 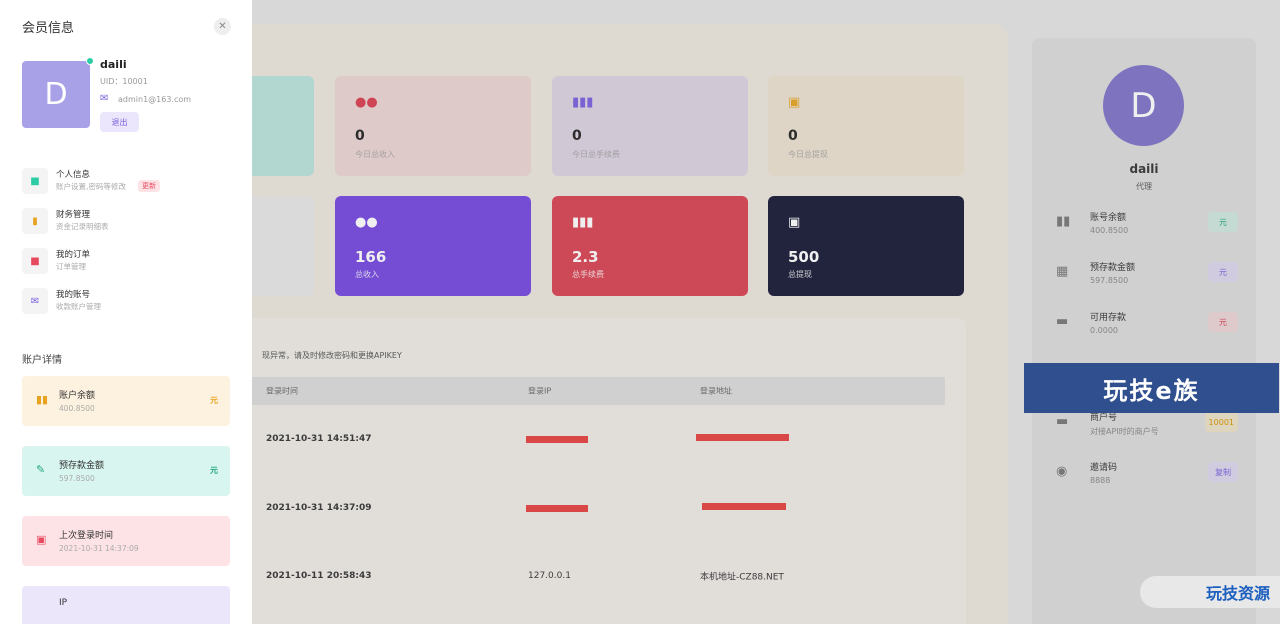 I want to click on card-label: 账户余额, so click(x=77, y=396).